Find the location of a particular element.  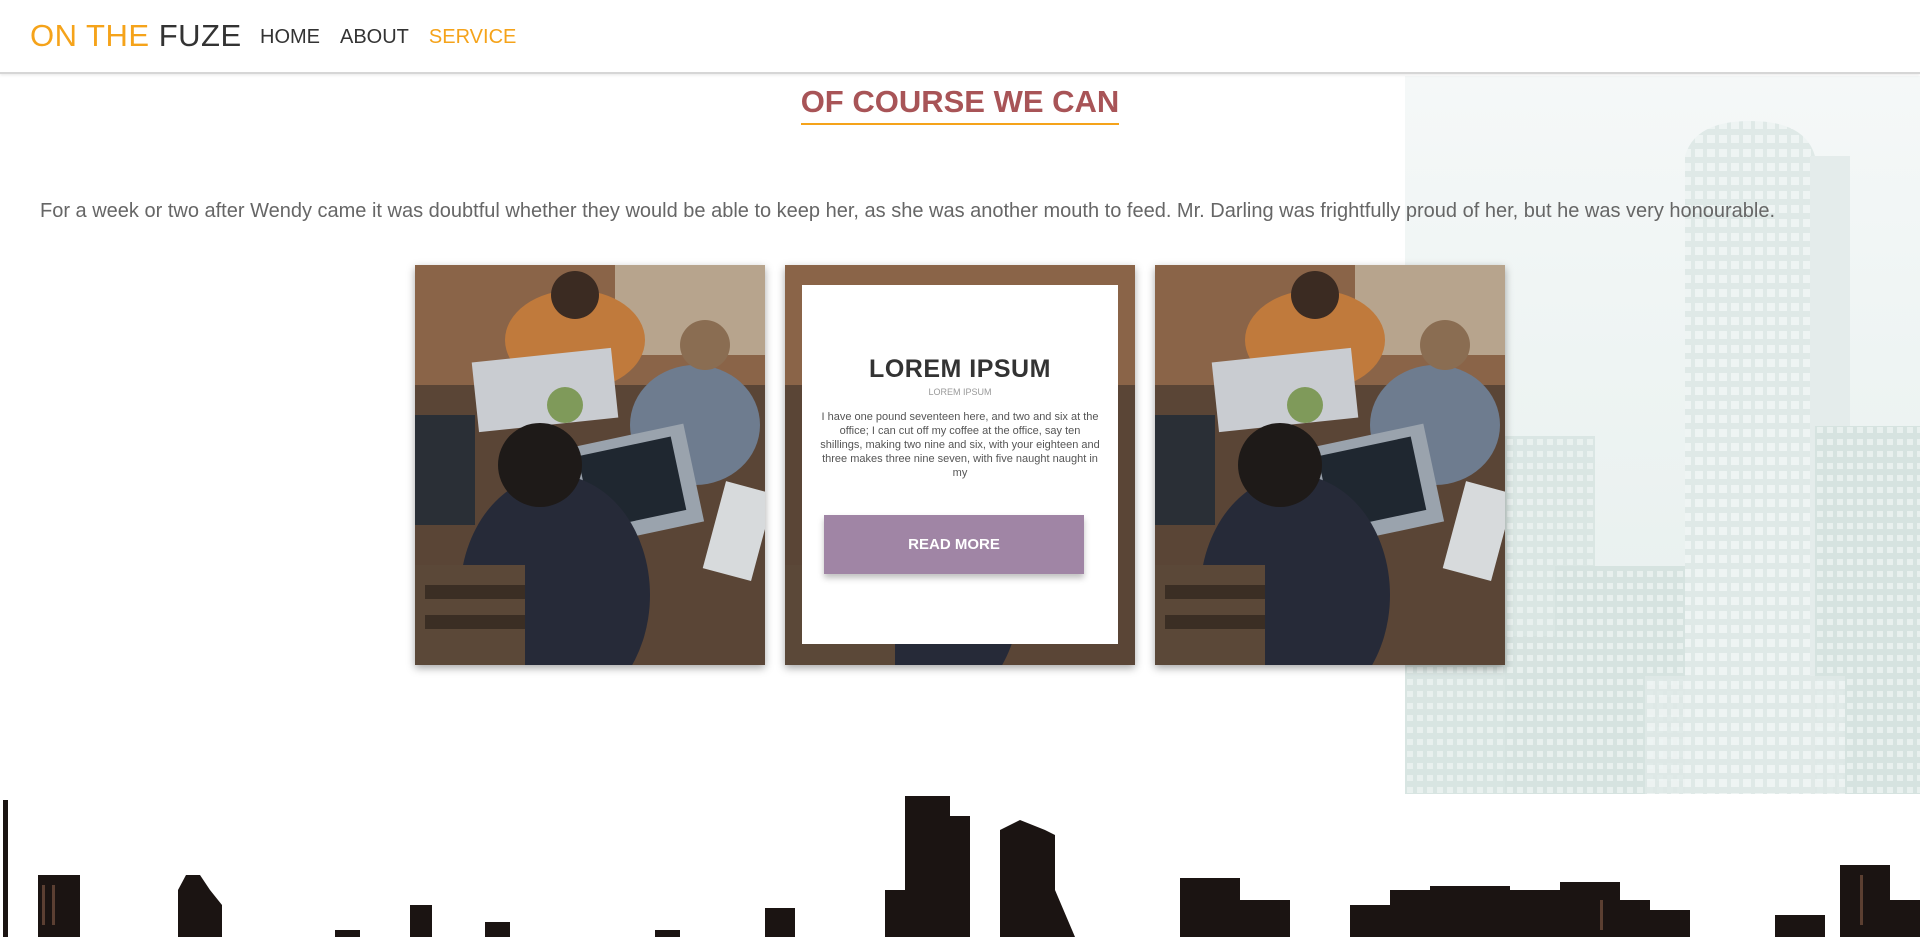

main-nav: HOME ABOUT SERVICE is located at coordinates (388, 37).